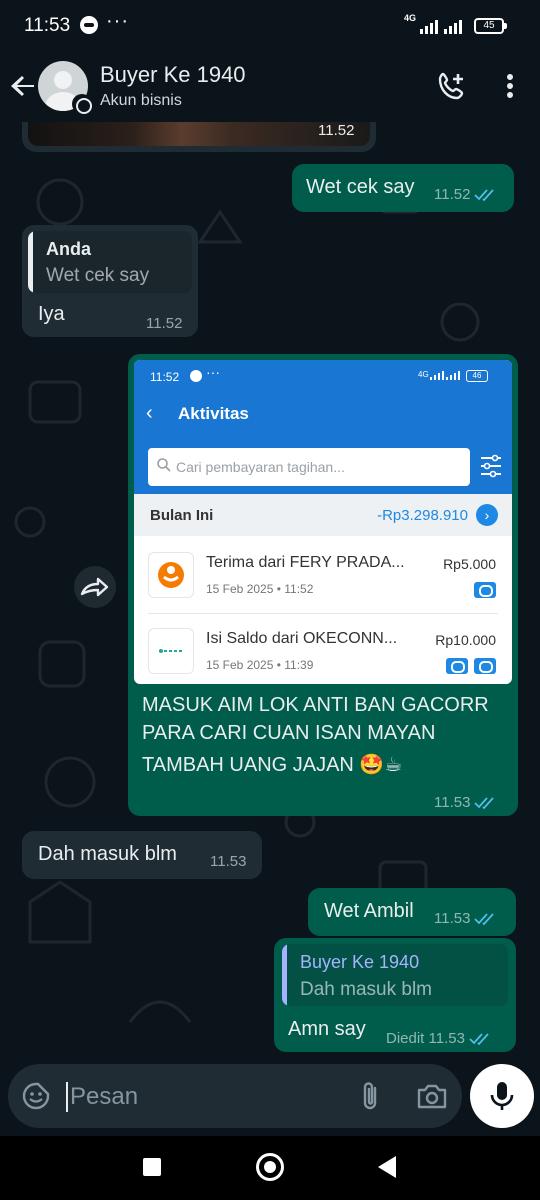  Describe the element at coordinates (270, 26) in the screenshot. I see `status-bar: 11:53 ··· 4G 45` at that location.